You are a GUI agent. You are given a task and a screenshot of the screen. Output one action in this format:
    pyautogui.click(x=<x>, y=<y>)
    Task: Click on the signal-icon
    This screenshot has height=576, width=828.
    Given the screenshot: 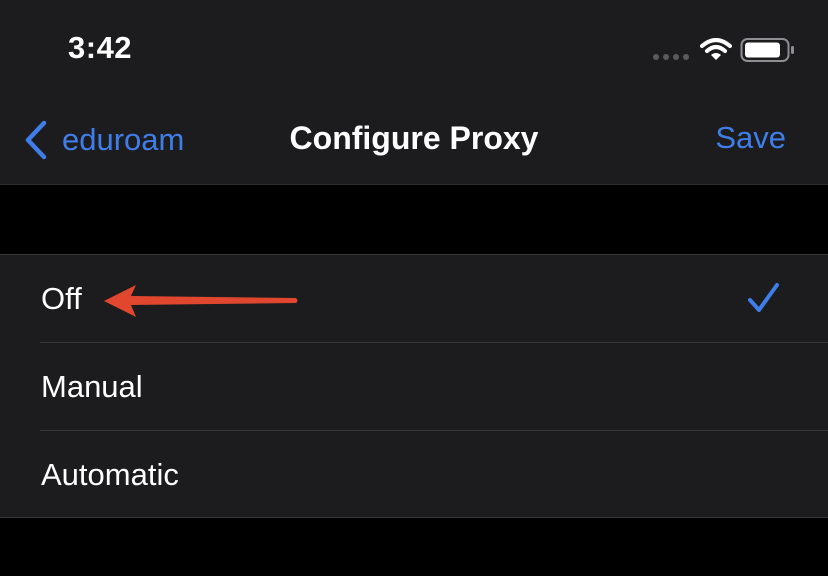 What is the action you would take?
    pyautogui.click(x=671, y=57)
    